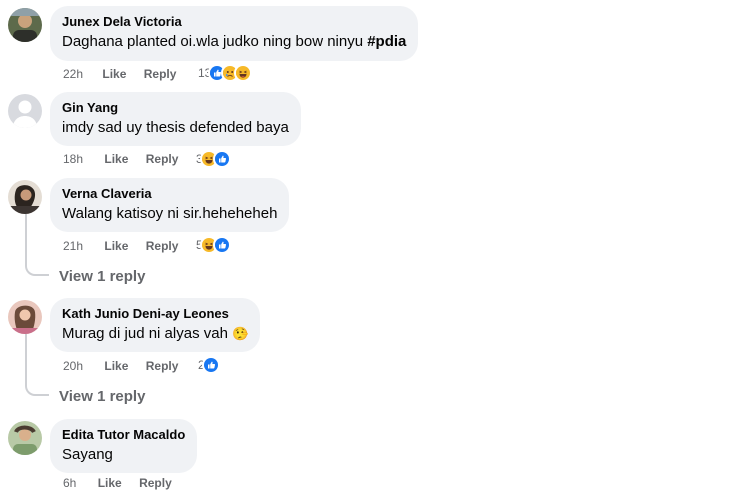 This screenshot has width=750, height=494. What do you see at coordinates (225, 73) in the screenshot?
I see `reaction-summary: 13` at bounding box center [225, 73].